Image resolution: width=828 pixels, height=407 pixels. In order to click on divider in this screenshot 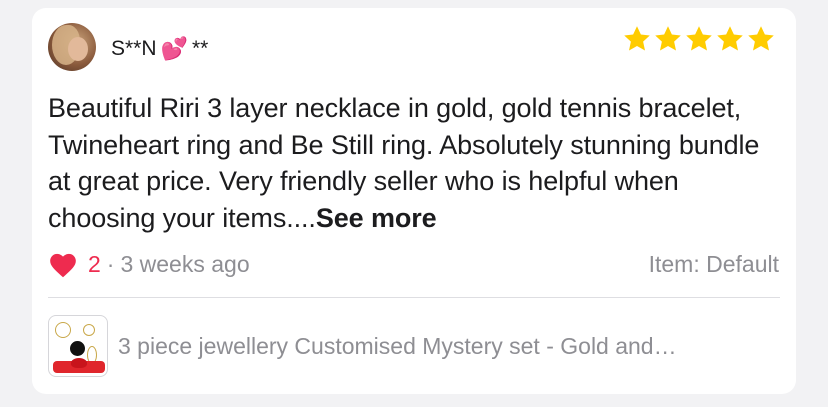, I will do `click(414, 297)`.